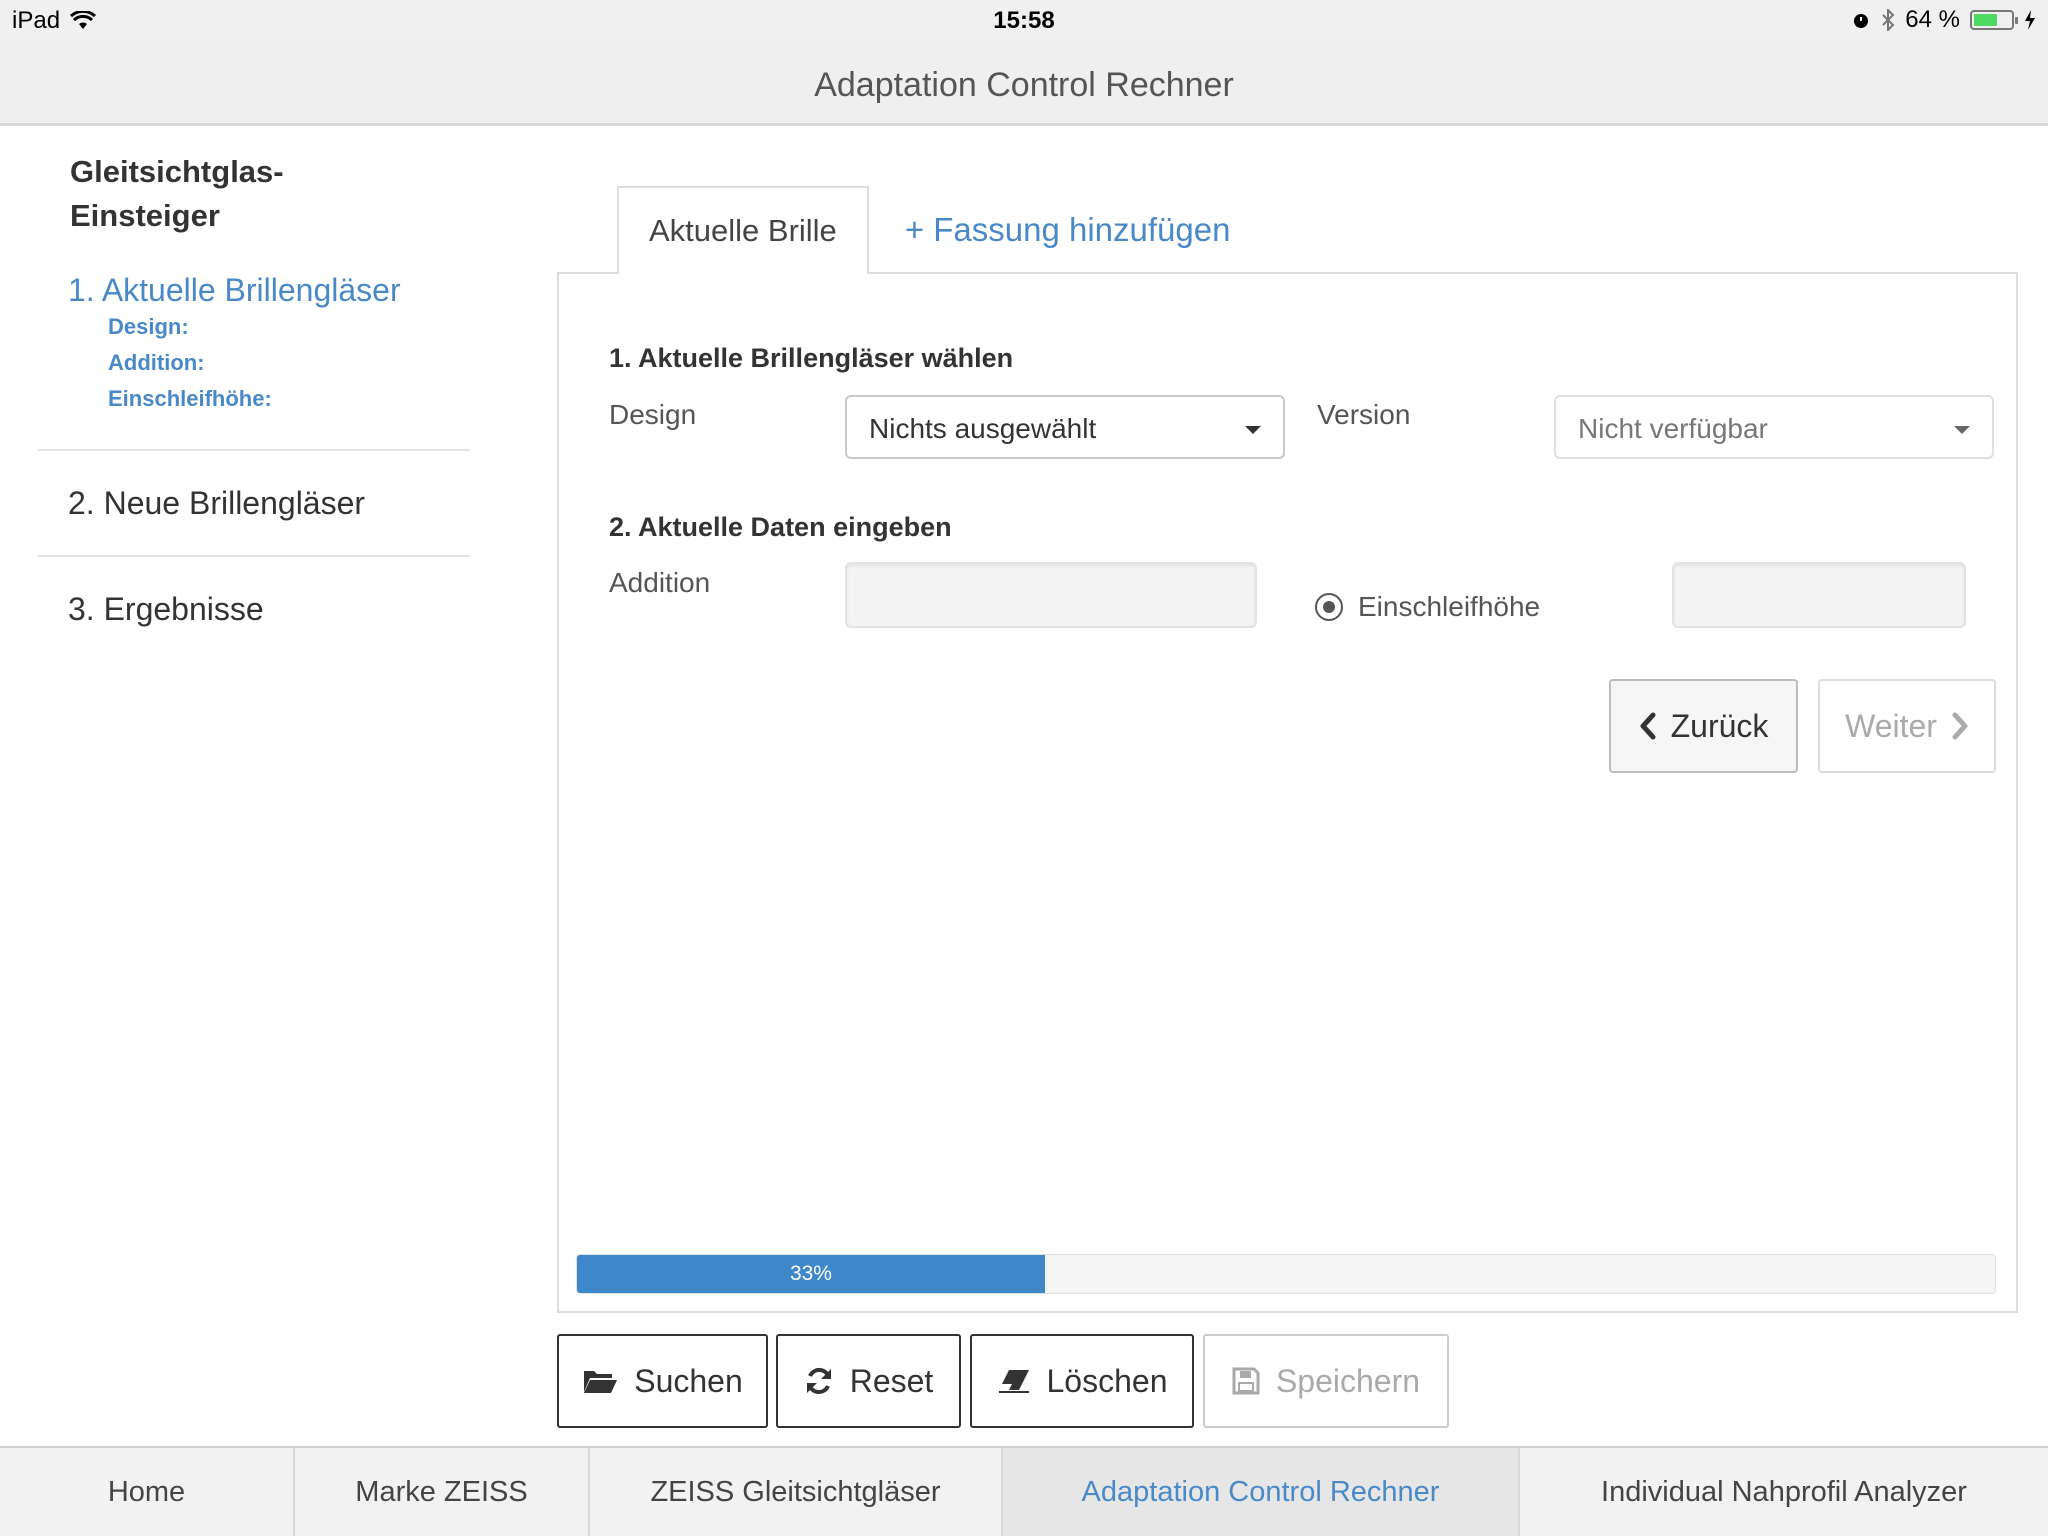  I want to click on next-button-label: Weiter, so click(1891, 725).